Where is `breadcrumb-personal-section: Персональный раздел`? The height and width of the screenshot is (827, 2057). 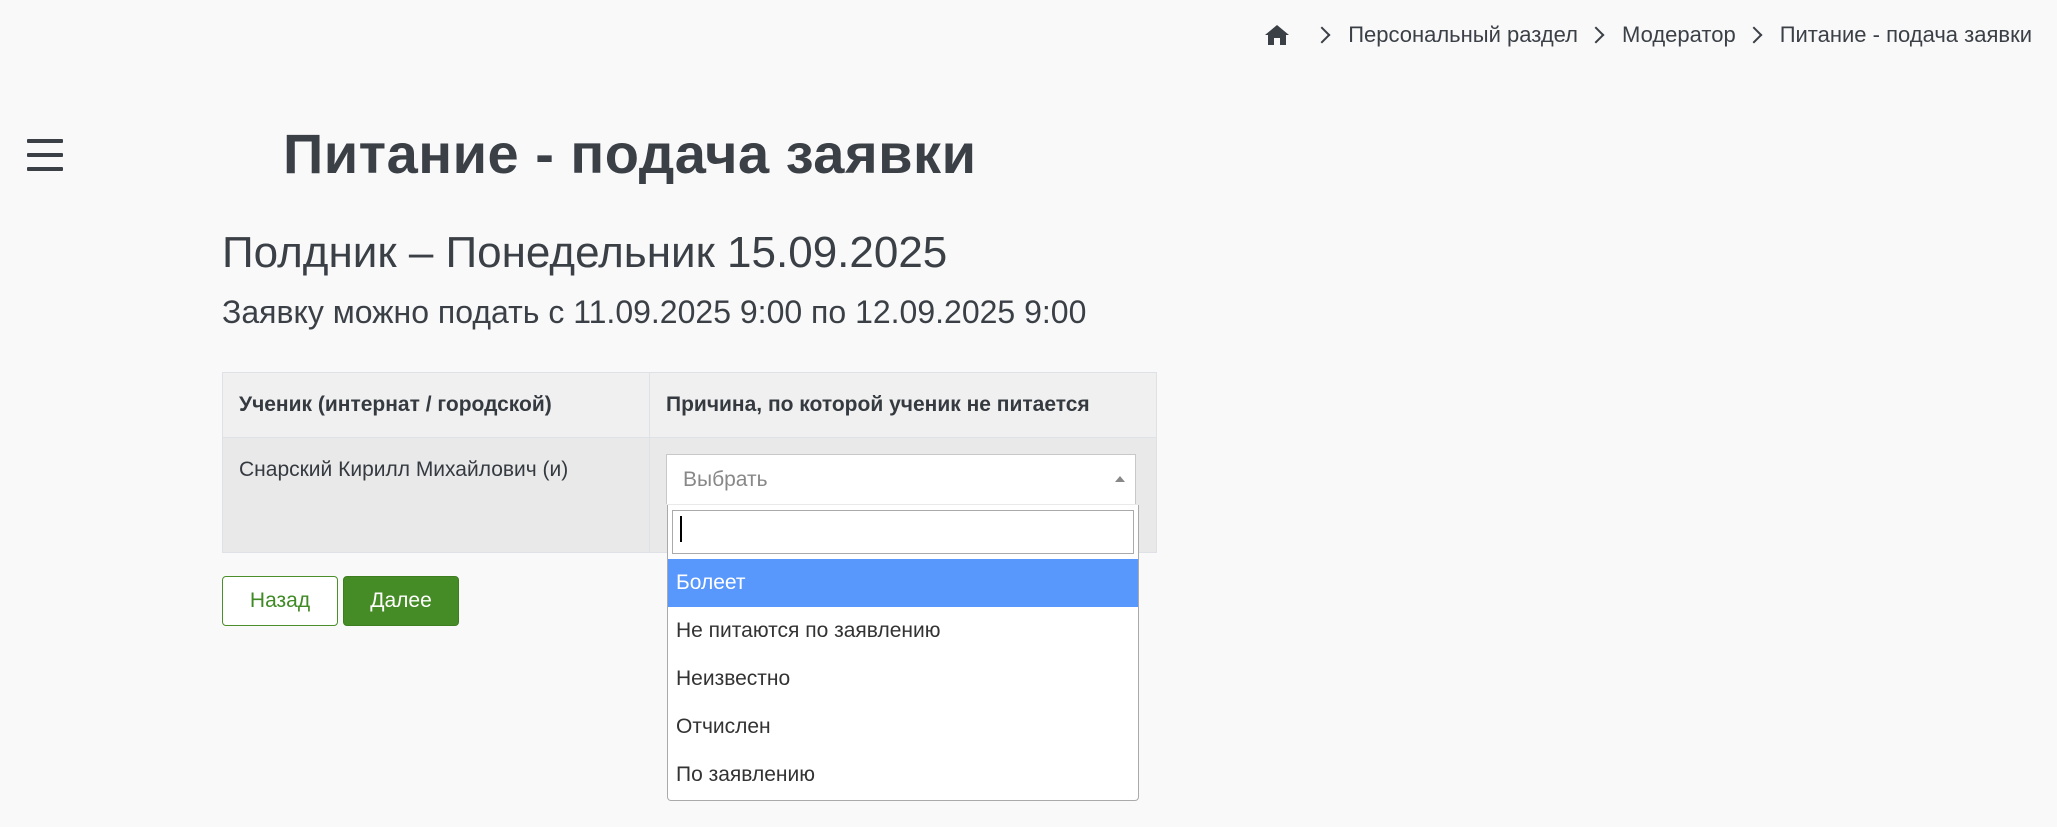 breadcrumb-personal-section: Персональный раздел is located at coordinates (1463, 35).